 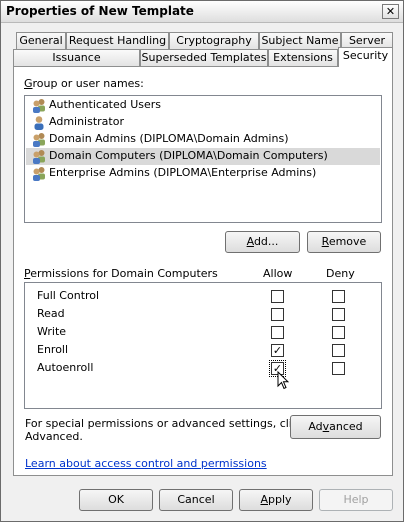 What do you see at coordinates (203, 122) in the screenshot?
I see `list-item-administrator: Administrator` at bounding box center [203, 122].